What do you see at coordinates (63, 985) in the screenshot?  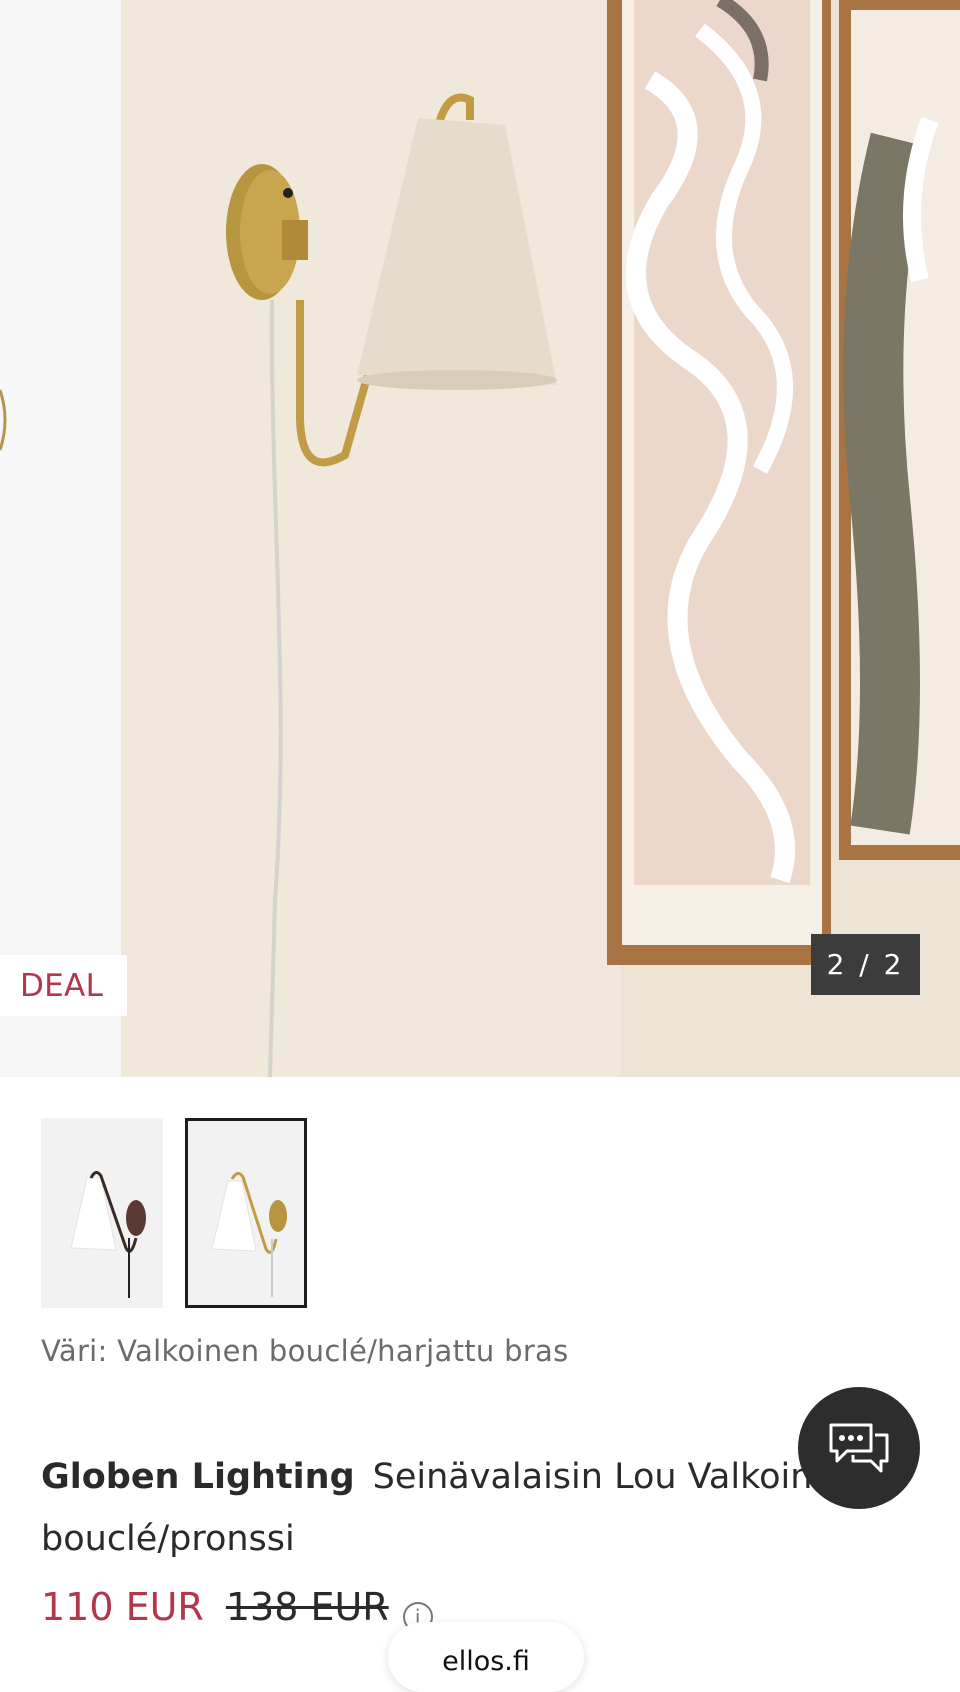 I see `deal-badge: DEAL` at bounding box center [63, 985].